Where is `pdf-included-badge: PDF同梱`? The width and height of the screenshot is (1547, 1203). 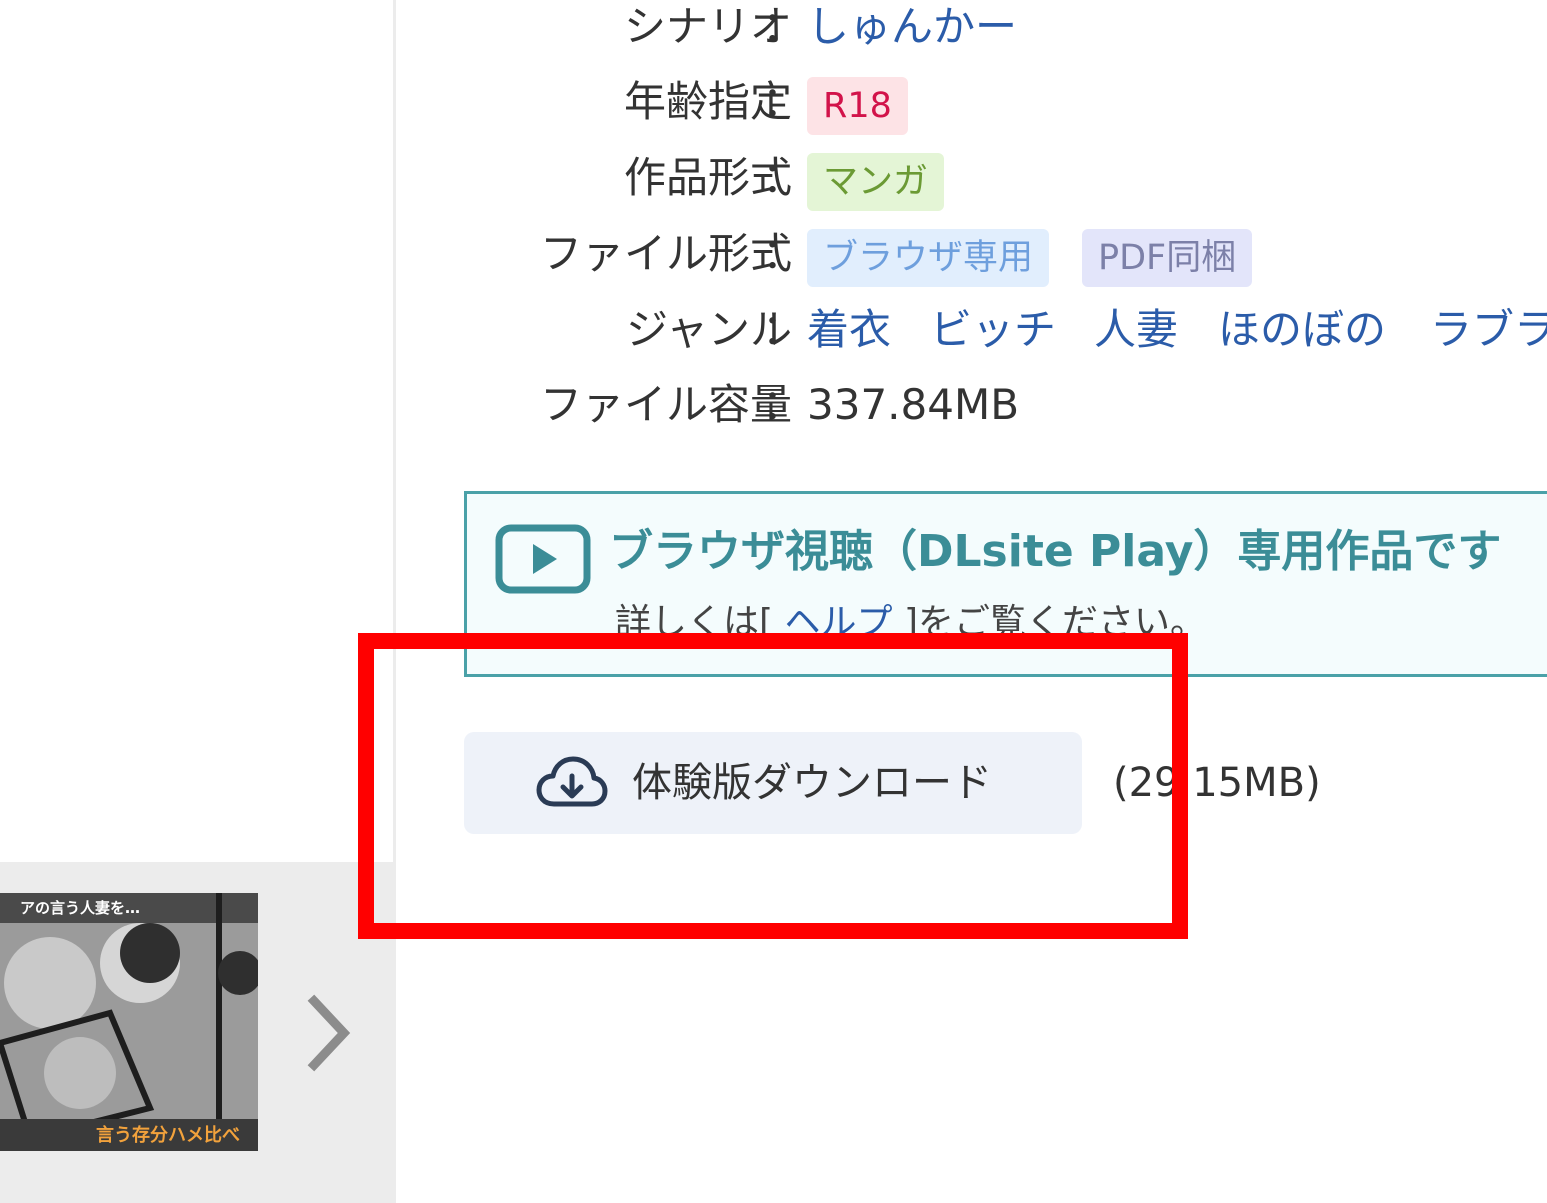
pdf-included-badge: PDF同梱 is located at coordinates (1167, 258).